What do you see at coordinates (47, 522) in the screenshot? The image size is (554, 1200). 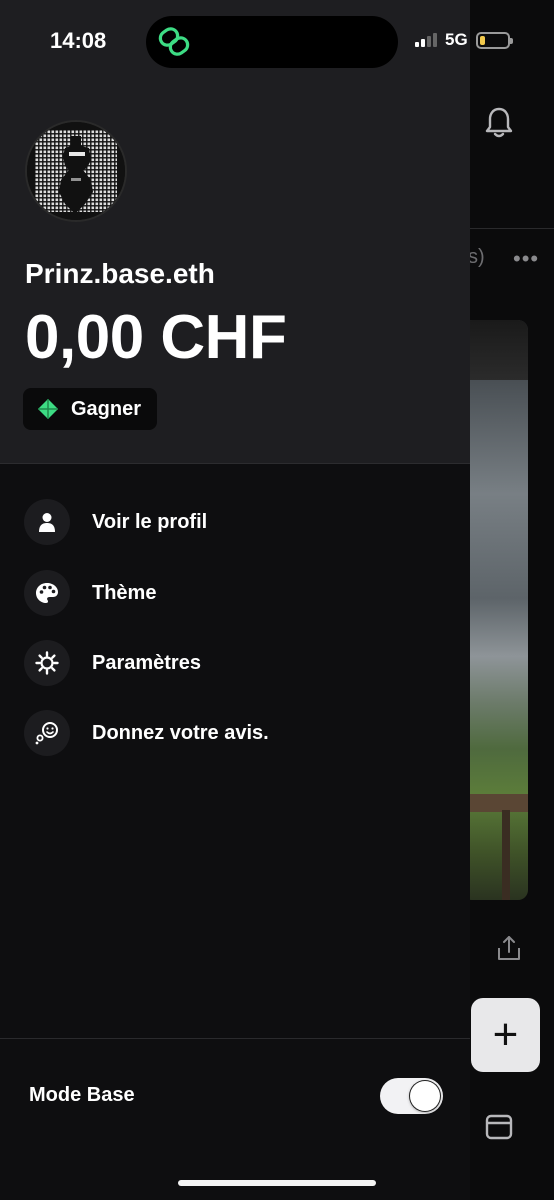 I see `person-icon` at bounding box center [47, 522].